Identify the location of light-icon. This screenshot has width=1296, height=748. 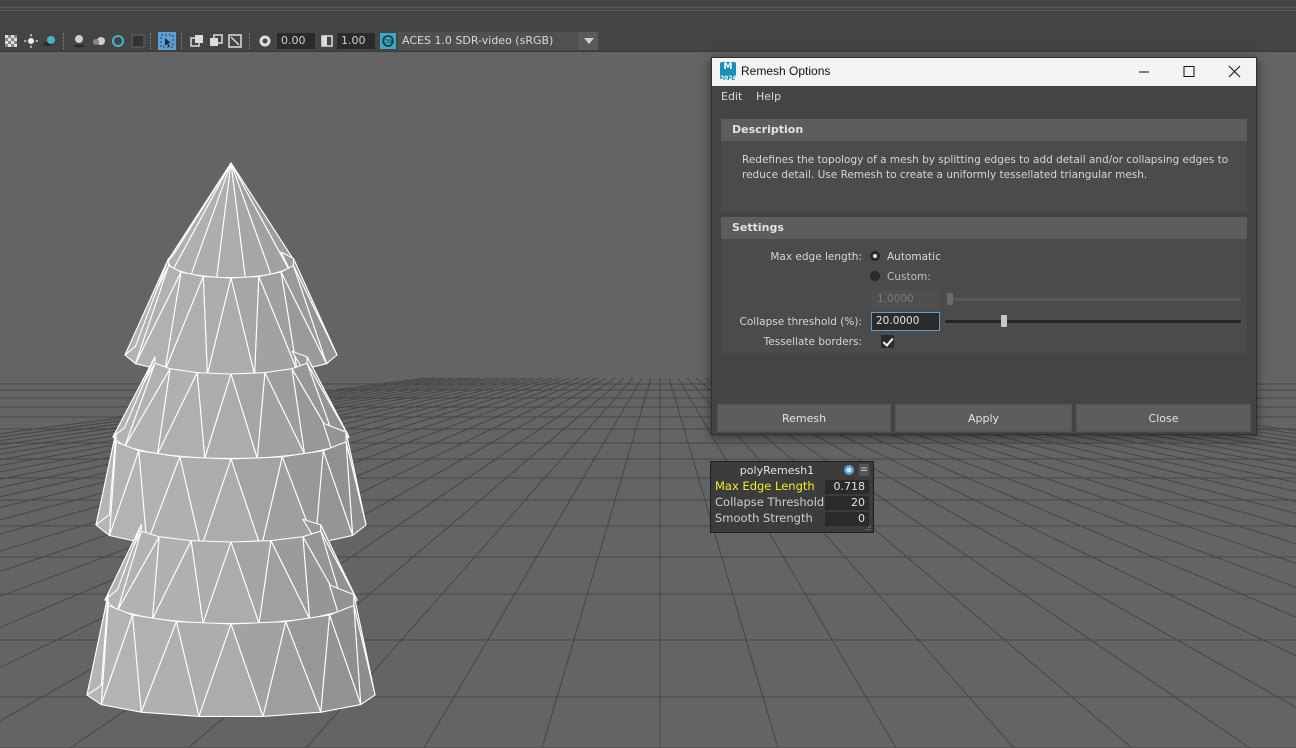
(31, 41).